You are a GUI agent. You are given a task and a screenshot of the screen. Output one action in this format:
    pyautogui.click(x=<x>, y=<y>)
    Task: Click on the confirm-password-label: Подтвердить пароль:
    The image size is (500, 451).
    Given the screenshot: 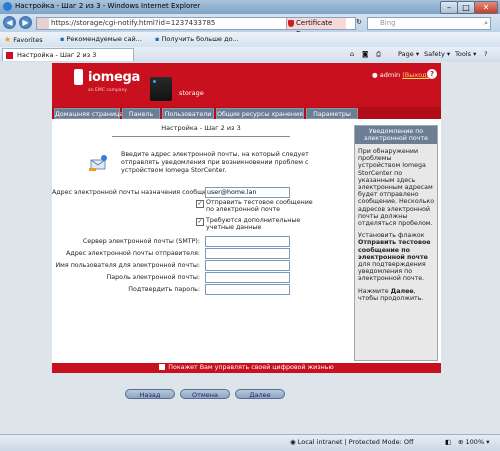 What is the action you would take?
    pyautogui.click(x=164, y=289)
    